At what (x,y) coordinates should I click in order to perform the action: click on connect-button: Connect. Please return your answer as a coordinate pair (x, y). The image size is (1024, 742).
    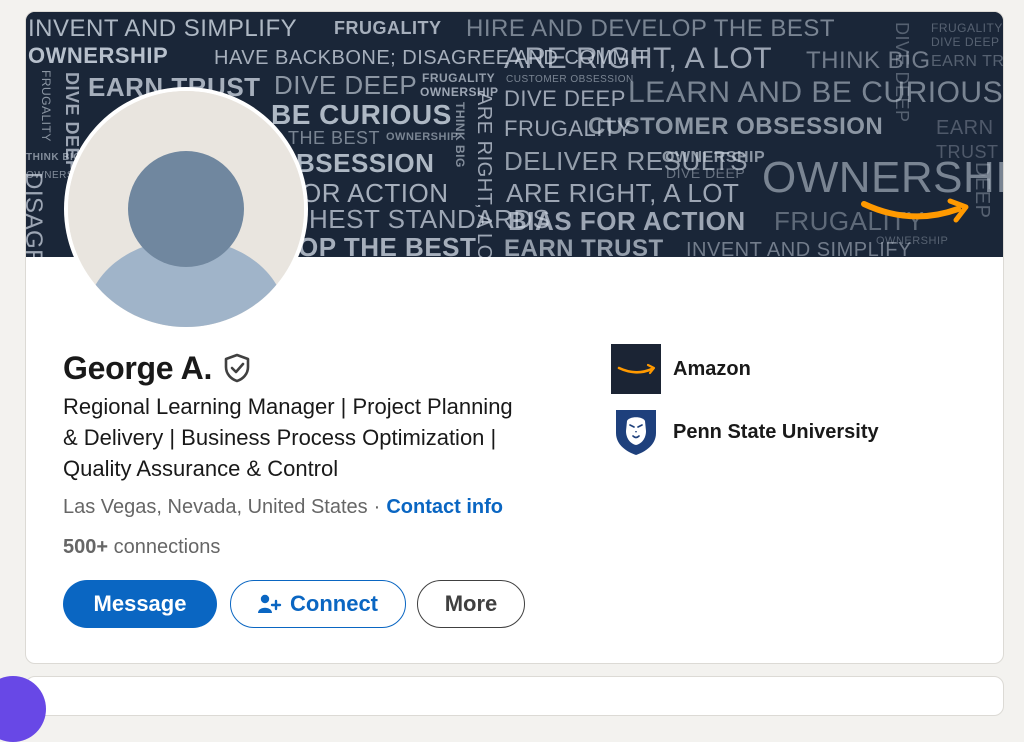
    Looking at the image, I should click on (318, 604).